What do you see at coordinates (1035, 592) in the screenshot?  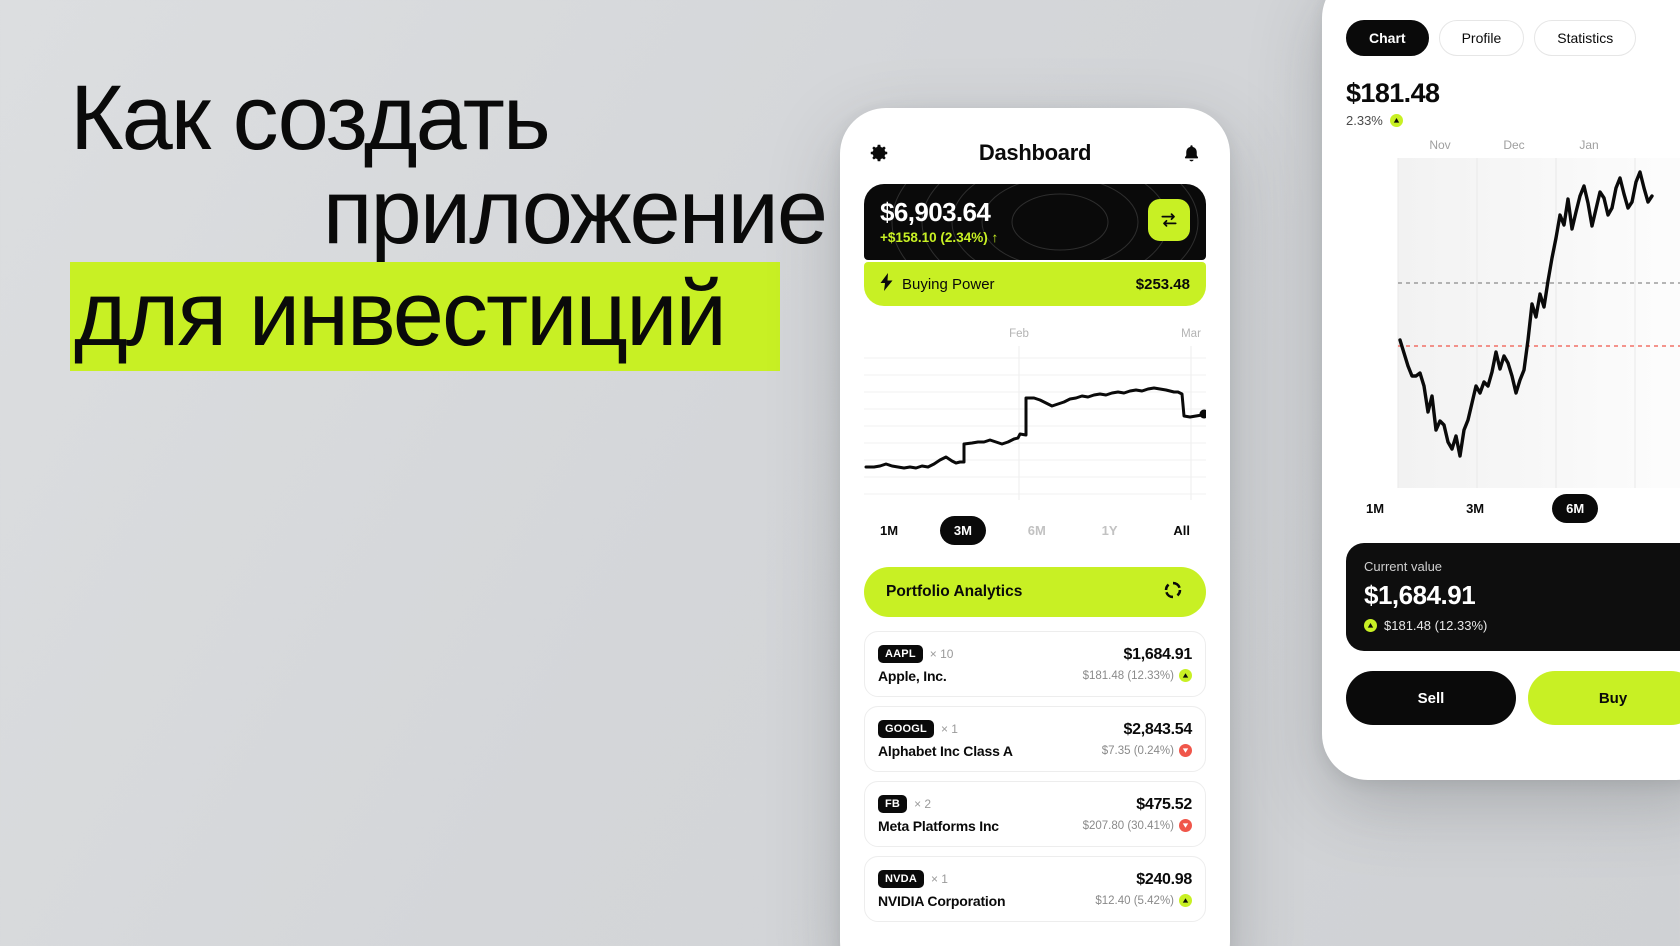 I see `portfolio-analytics-button: Portfolio Analytics` at bounding box center [1035, 592].